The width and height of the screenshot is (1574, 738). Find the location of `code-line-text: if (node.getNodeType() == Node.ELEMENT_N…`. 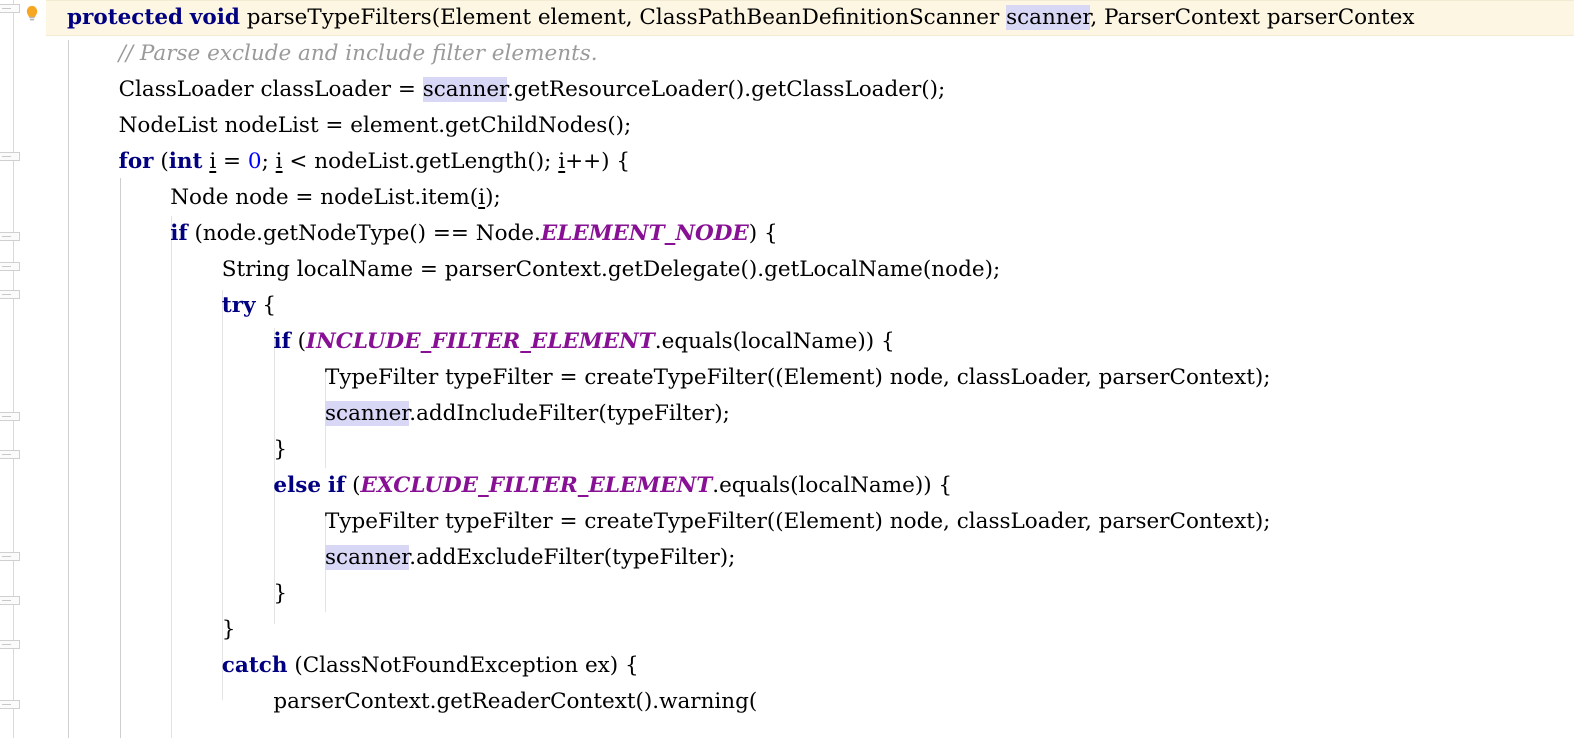

code-line-text: if (node.getNodeType() == Node.ELEMENT_N… is located at coordinates (473, 234).